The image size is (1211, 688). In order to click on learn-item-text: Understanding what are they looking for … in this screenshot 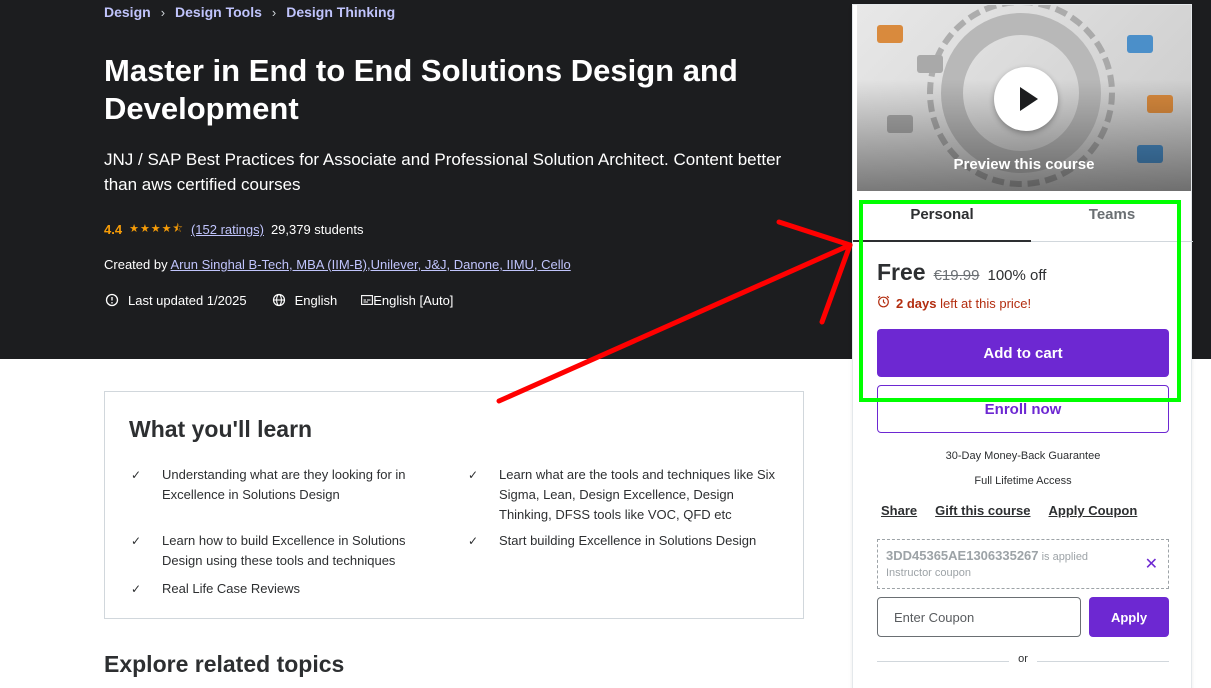, I will do `click(284, 484)`.